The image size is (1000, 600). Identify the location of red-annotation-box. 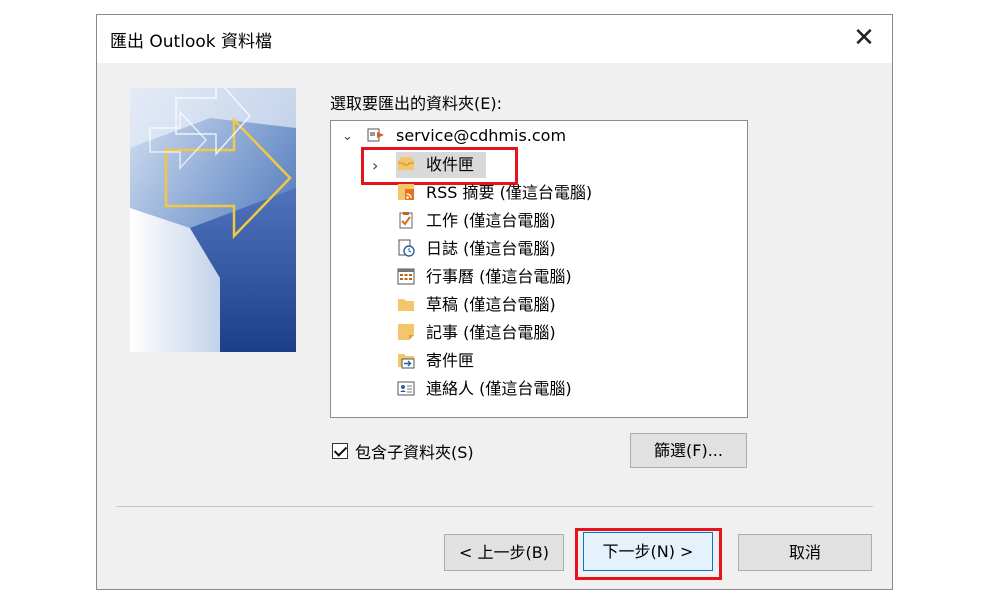
(648, 554).